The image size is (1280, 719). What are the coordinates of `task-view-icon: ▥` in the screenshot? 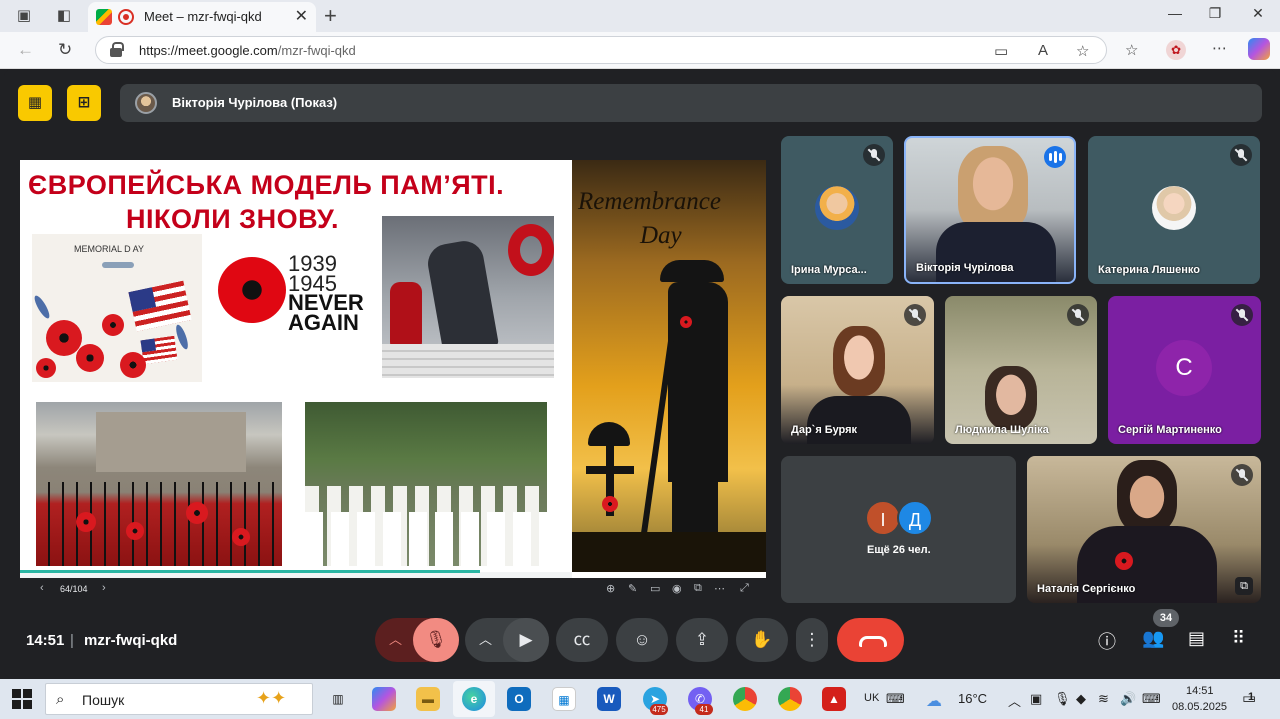 It's located at (338, 699).